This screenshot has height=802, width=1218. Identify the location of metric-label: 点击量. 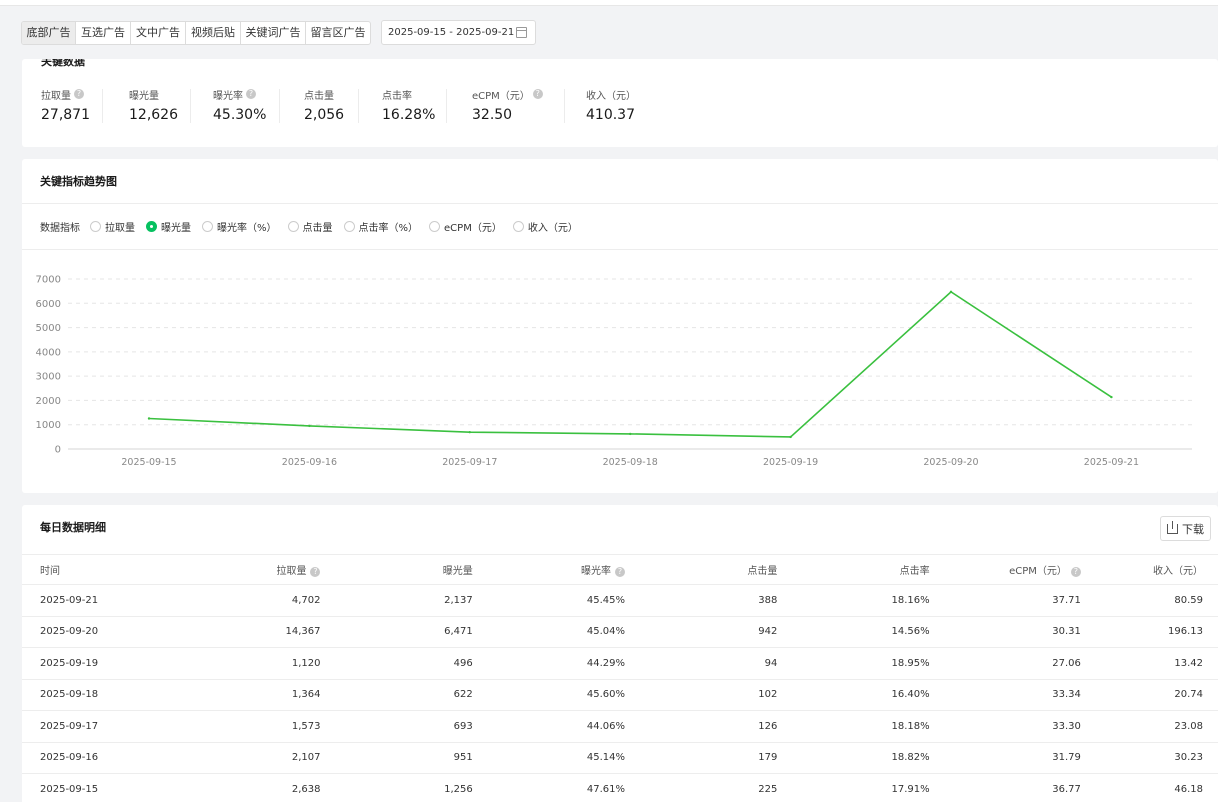
(324, 94).